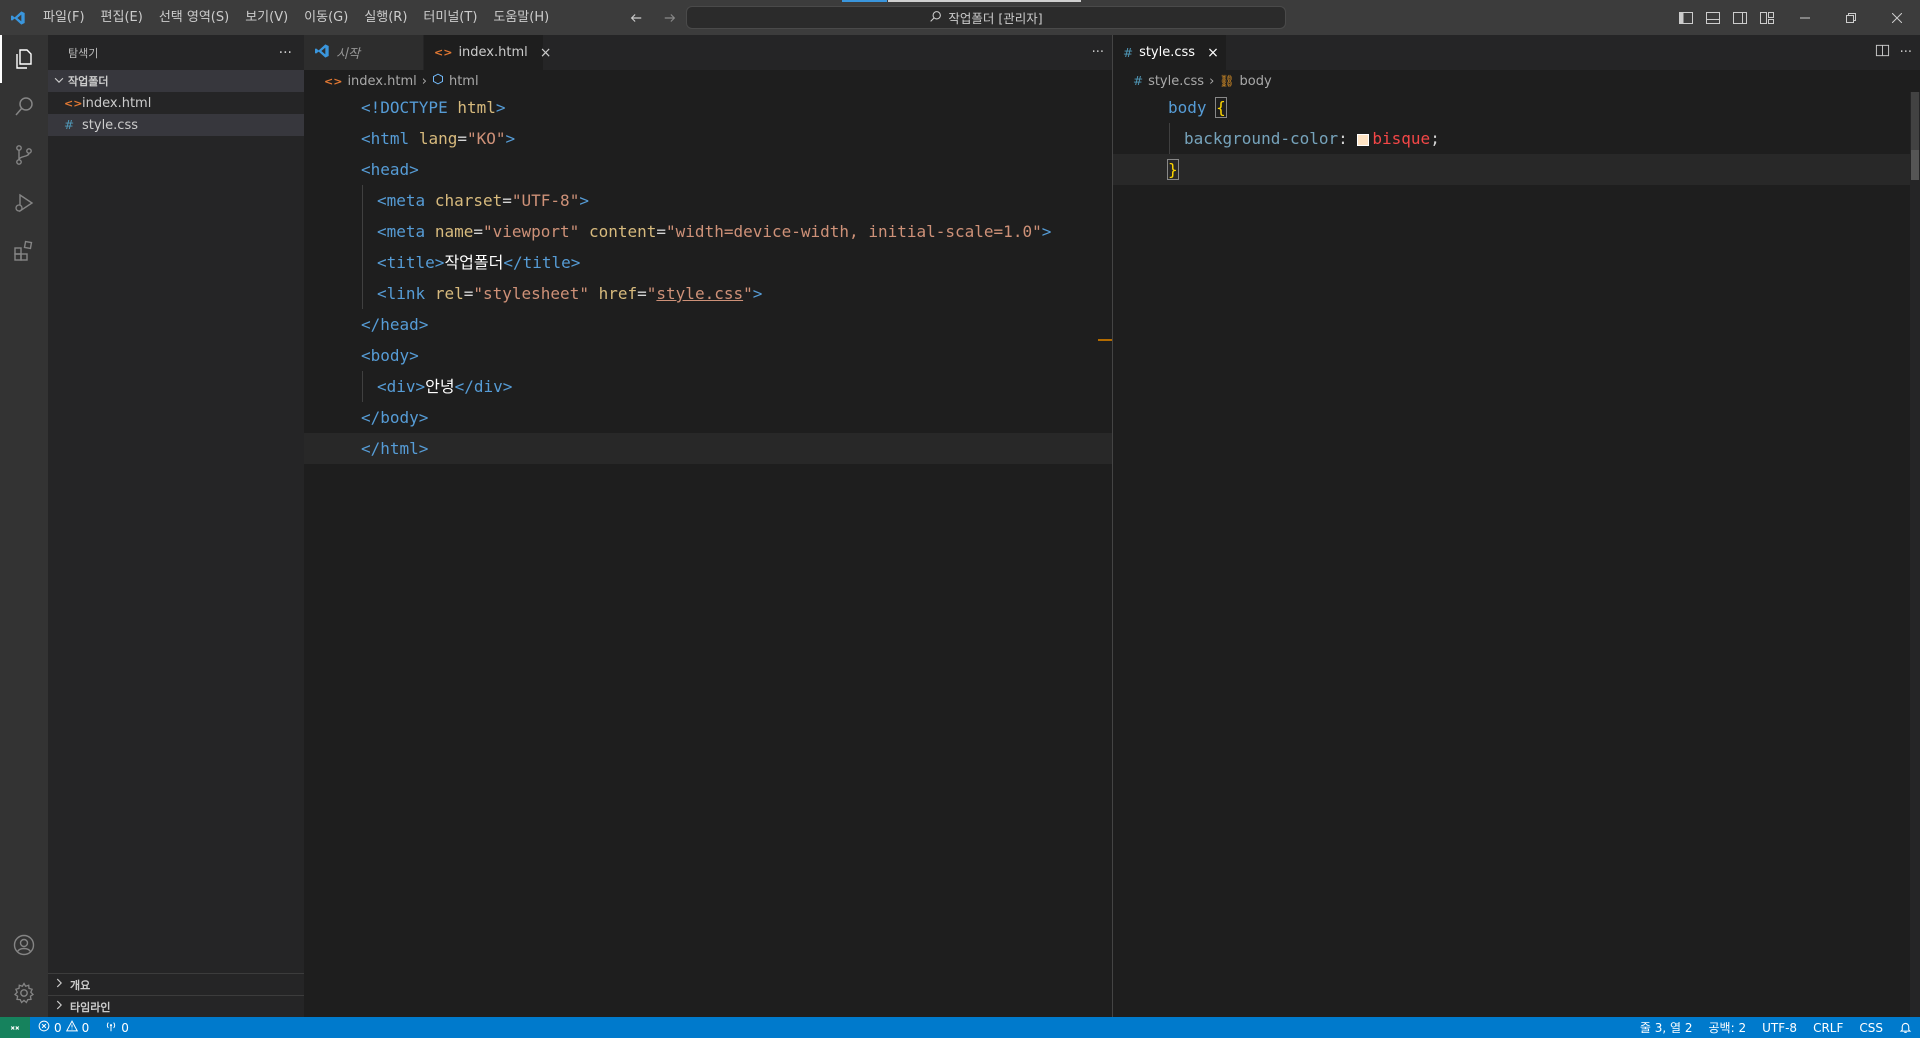 The width and height of the screenshot is (1920, 1038). I want to click on symbol-element-icon, so click(438, 81).